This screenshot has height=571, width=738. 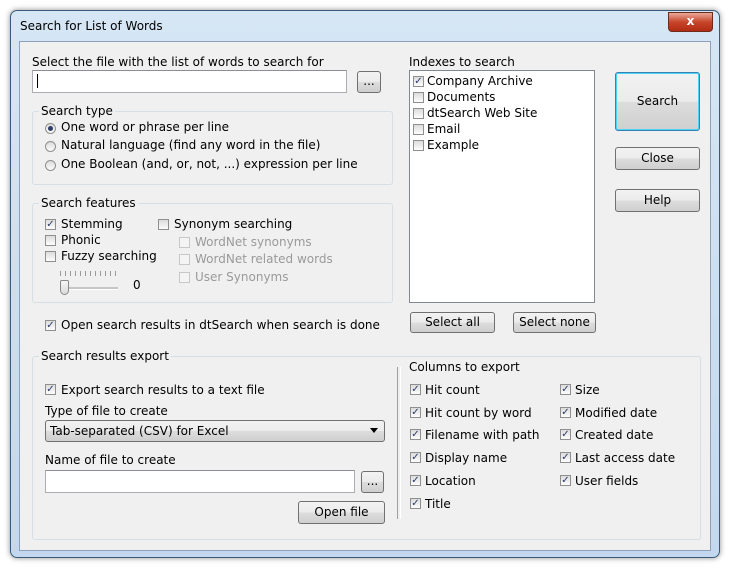 I want to click on search-button: Search, so click(x=657, y=101).